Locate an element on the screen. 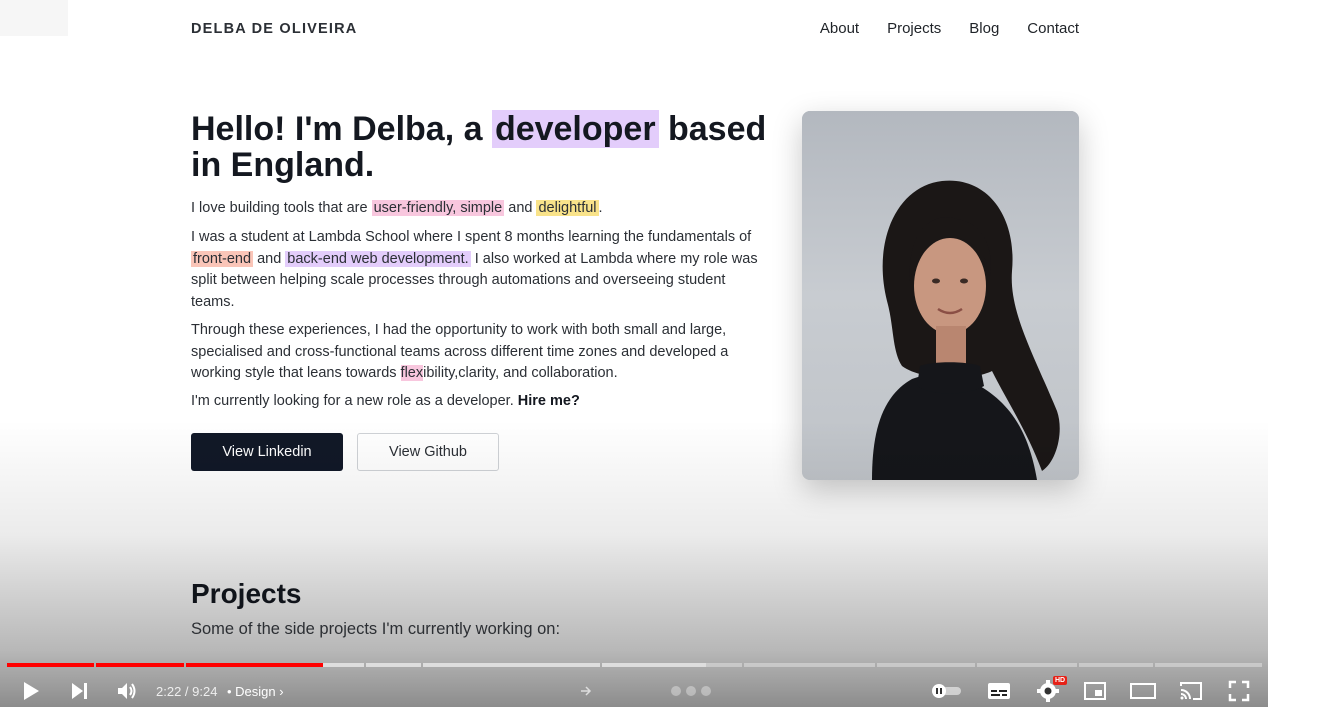 Image resolution: width=1330 pixels, height=707 pixels. theater-icon is located at coordinates (1143, 691).